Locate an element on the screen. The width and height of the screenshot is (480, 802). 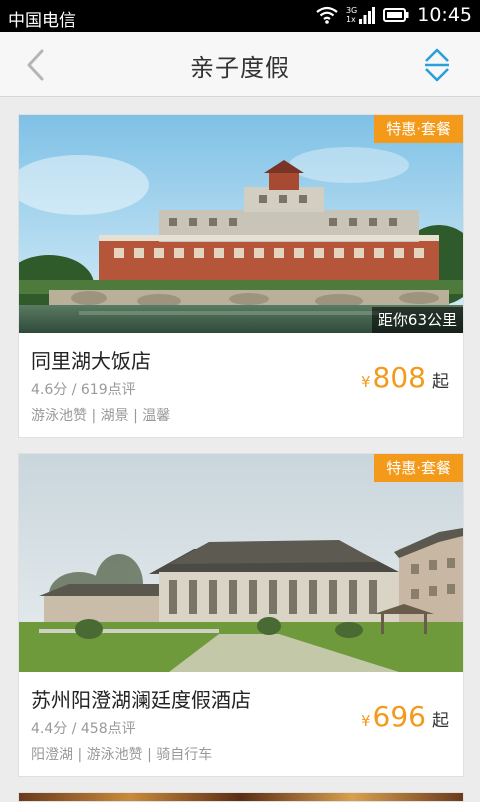
hotel-rating: 4.6分 / 619点评 is located at coordinates (83, 390).